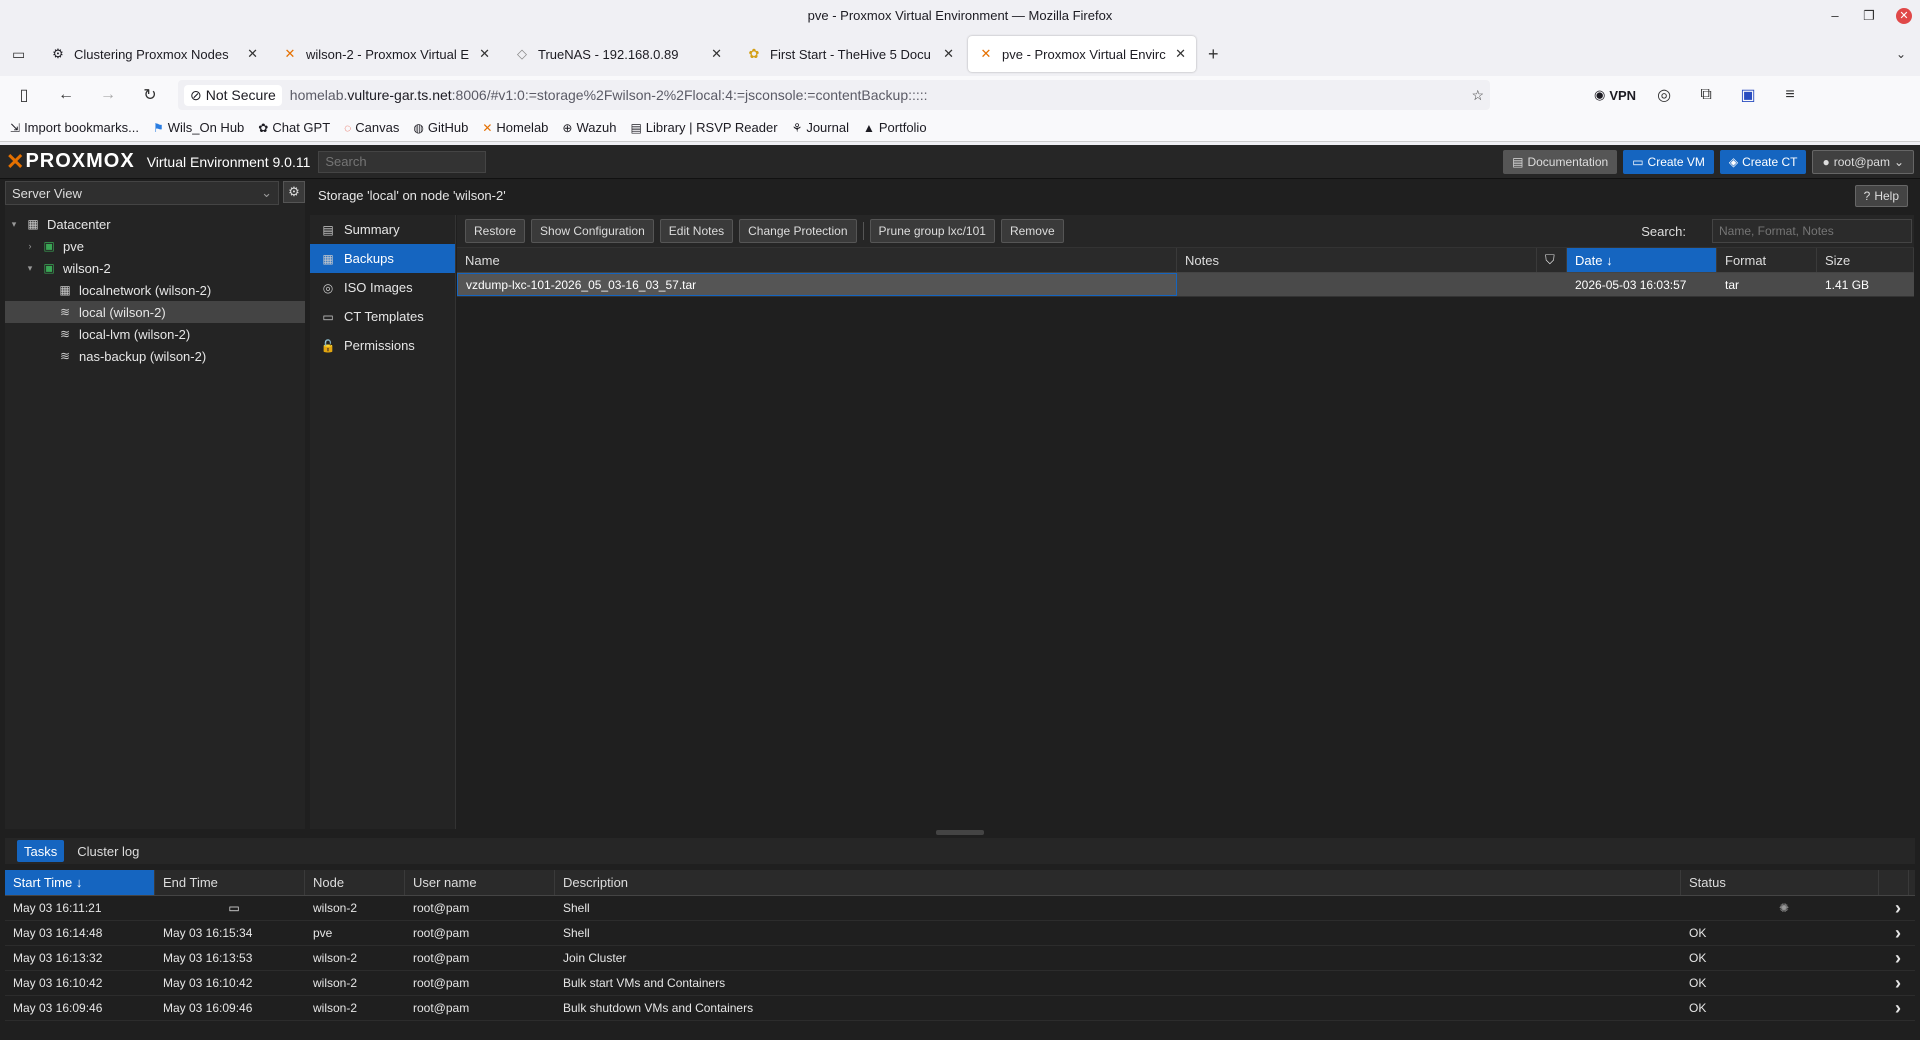 Image resolution: width=1920 pixels, height=1040 pixels. I want to click on menu-item-permissions: 🔓 Permissions, so click(382, 345).